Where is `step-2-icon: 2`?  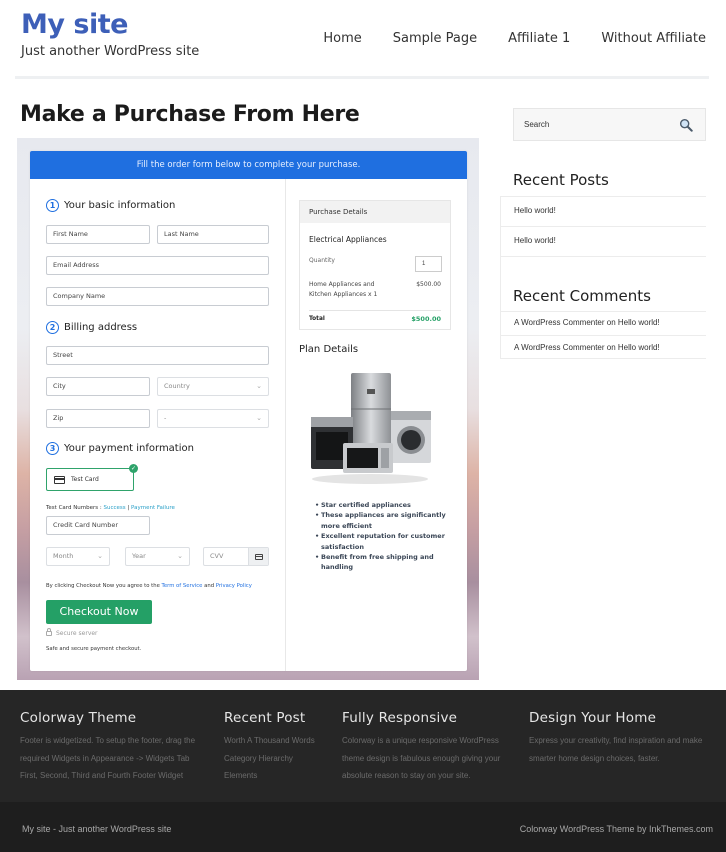 step-2-icon: 2 is located at coordinates (52, 327).